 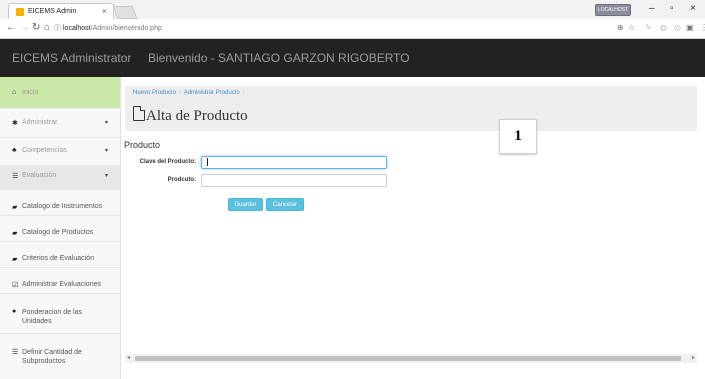 I want to click on forward-icon: →, so click(x=25, y=28).